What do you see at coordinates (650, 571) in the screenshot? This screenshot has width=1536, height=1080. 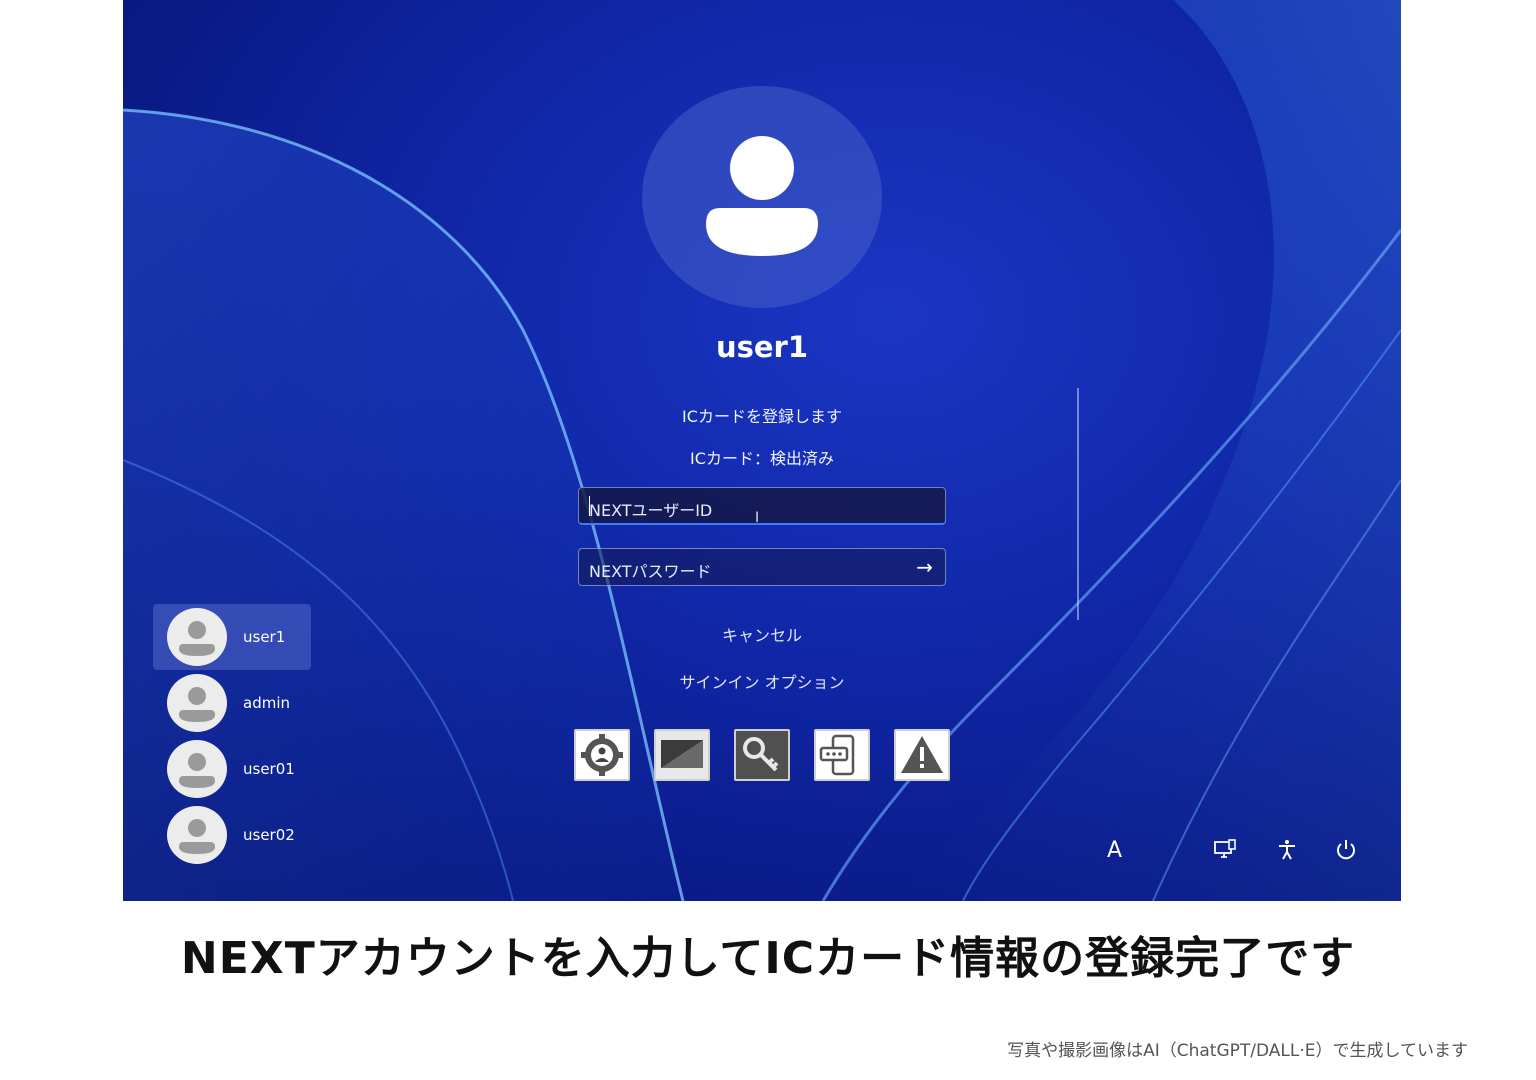 I see `password-placeholder: NEXTパスワード` at bounding box center [650, 571].